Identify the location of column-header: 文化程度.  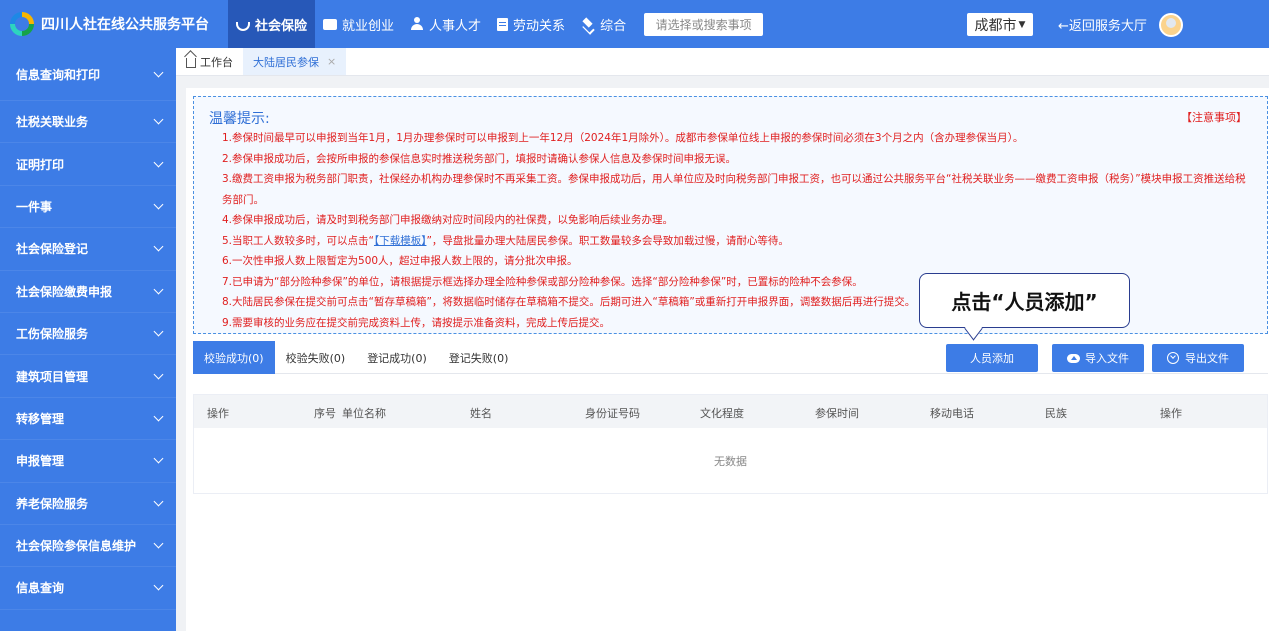
(722, 413).